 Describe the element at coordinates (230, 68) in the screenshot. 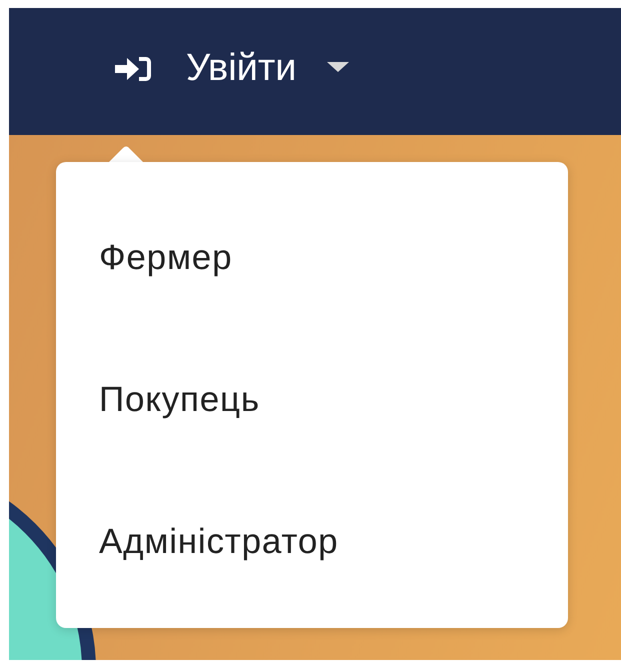

I see `login-button: Увійти` at that location.